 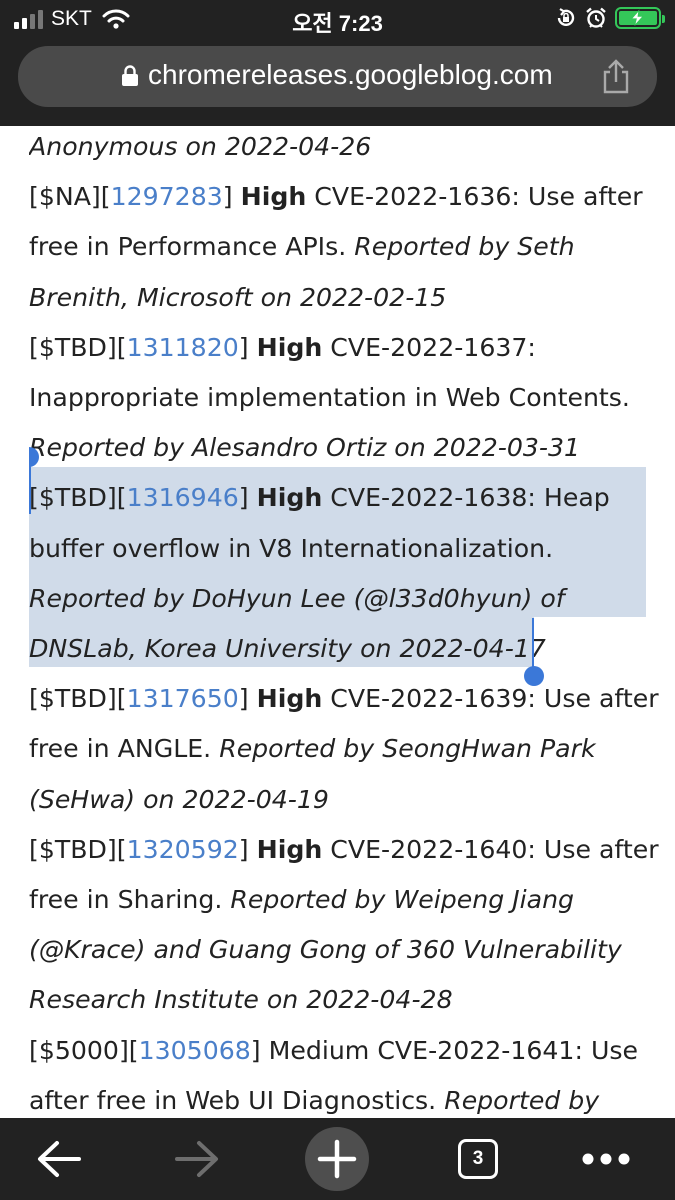 I want to click on text-line: Reported by DoHyun Lee (@l33d0hyun) of, so click(x=297, y=599).